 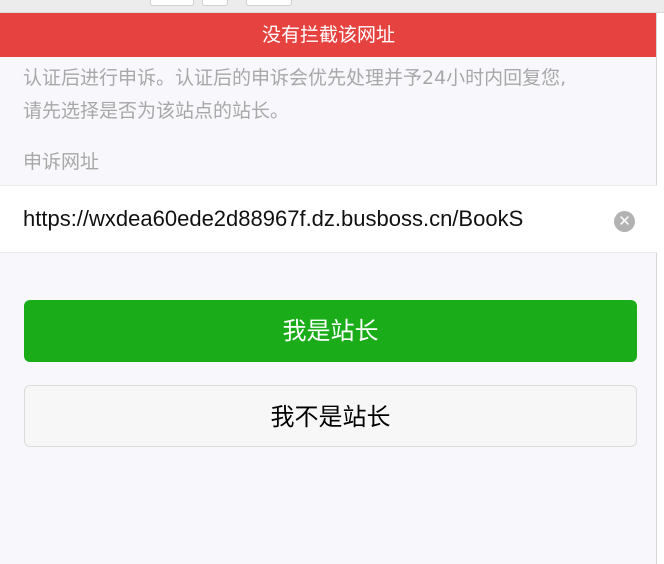 What do you see at coordinates (61, 162) in the screenshot?
I see `url-section-label: 申诉网址` at bounding box center [61, 162].